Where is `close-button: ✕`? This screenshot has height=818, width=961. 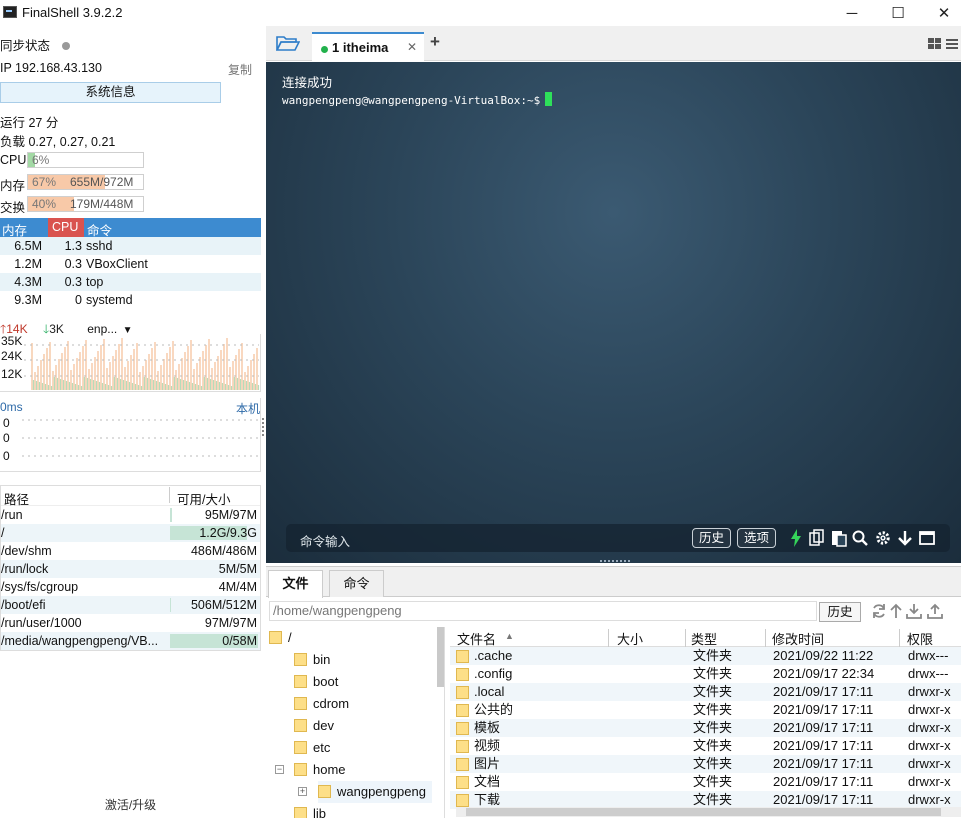 close-button: ✕ is located at coordinates (941, 13).